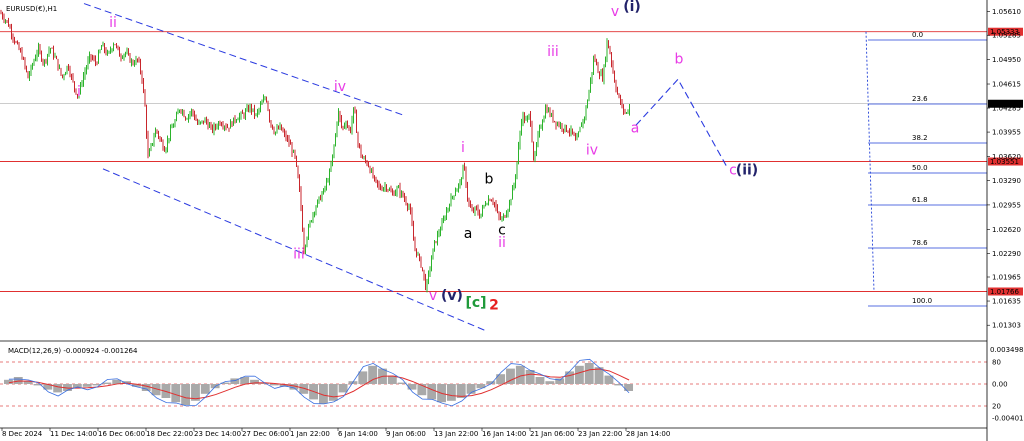 The height and width of the screenshot is (441, 1024). I want to click on level-price-text: 1.01766, so click(1004, 292).